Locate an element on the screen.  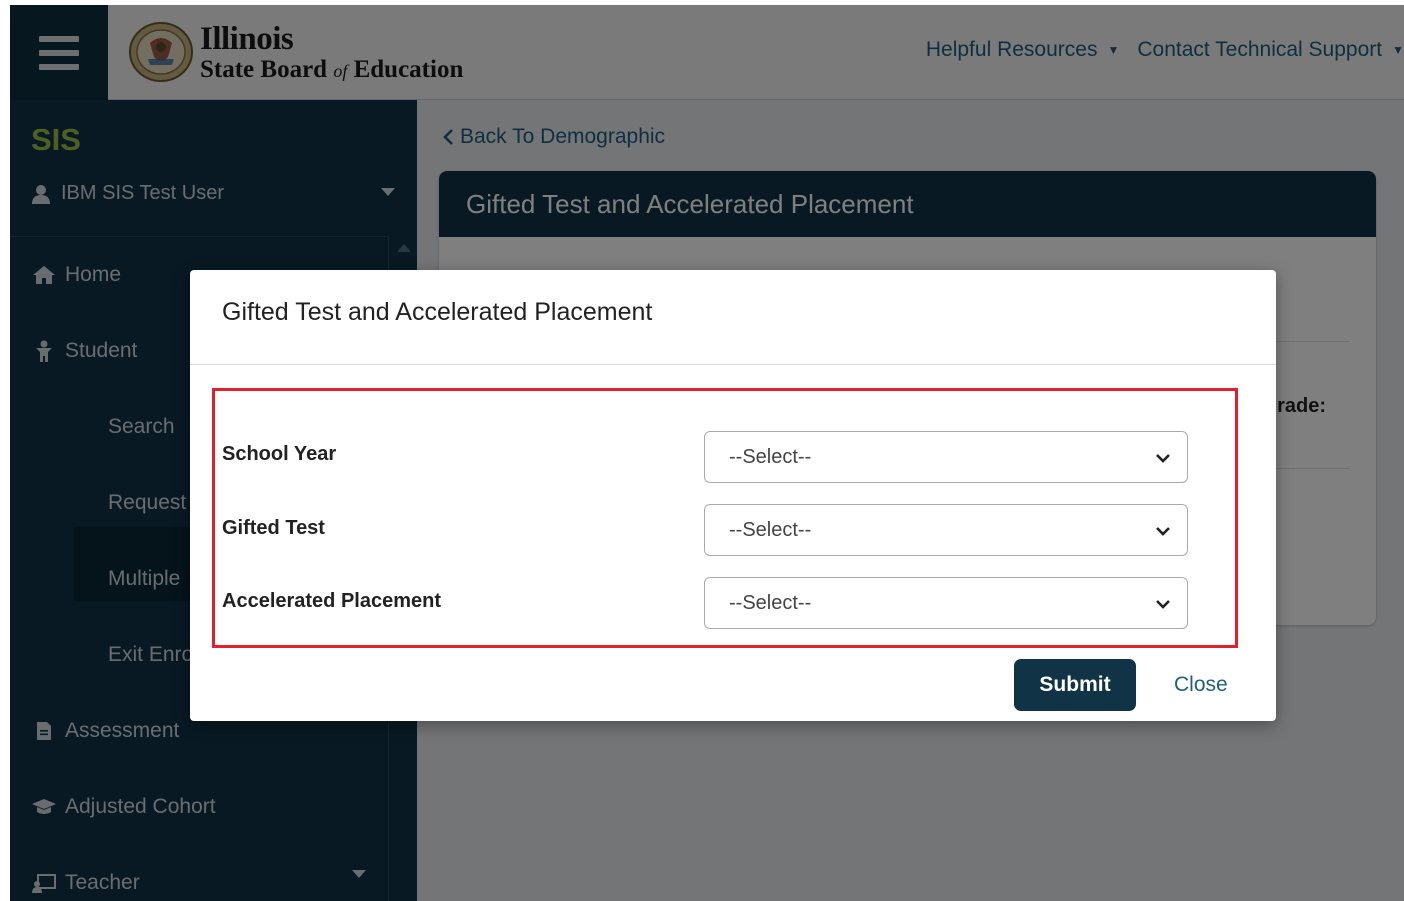
modal-divider is located at coordinates (733, 364).